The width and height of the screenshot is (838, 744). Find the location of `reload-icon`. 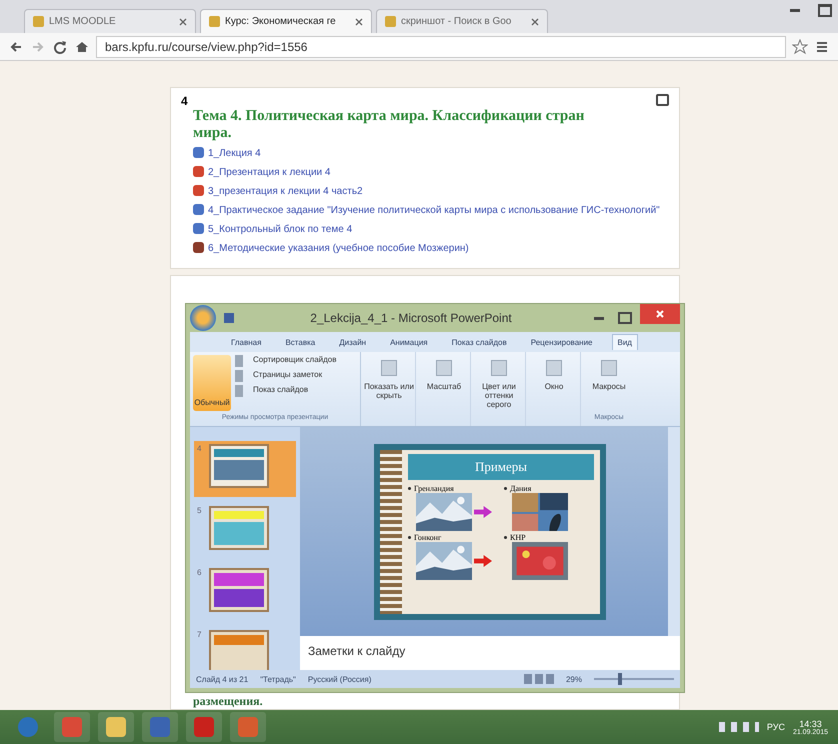

reload-icon is located at coordinates (60, 46).